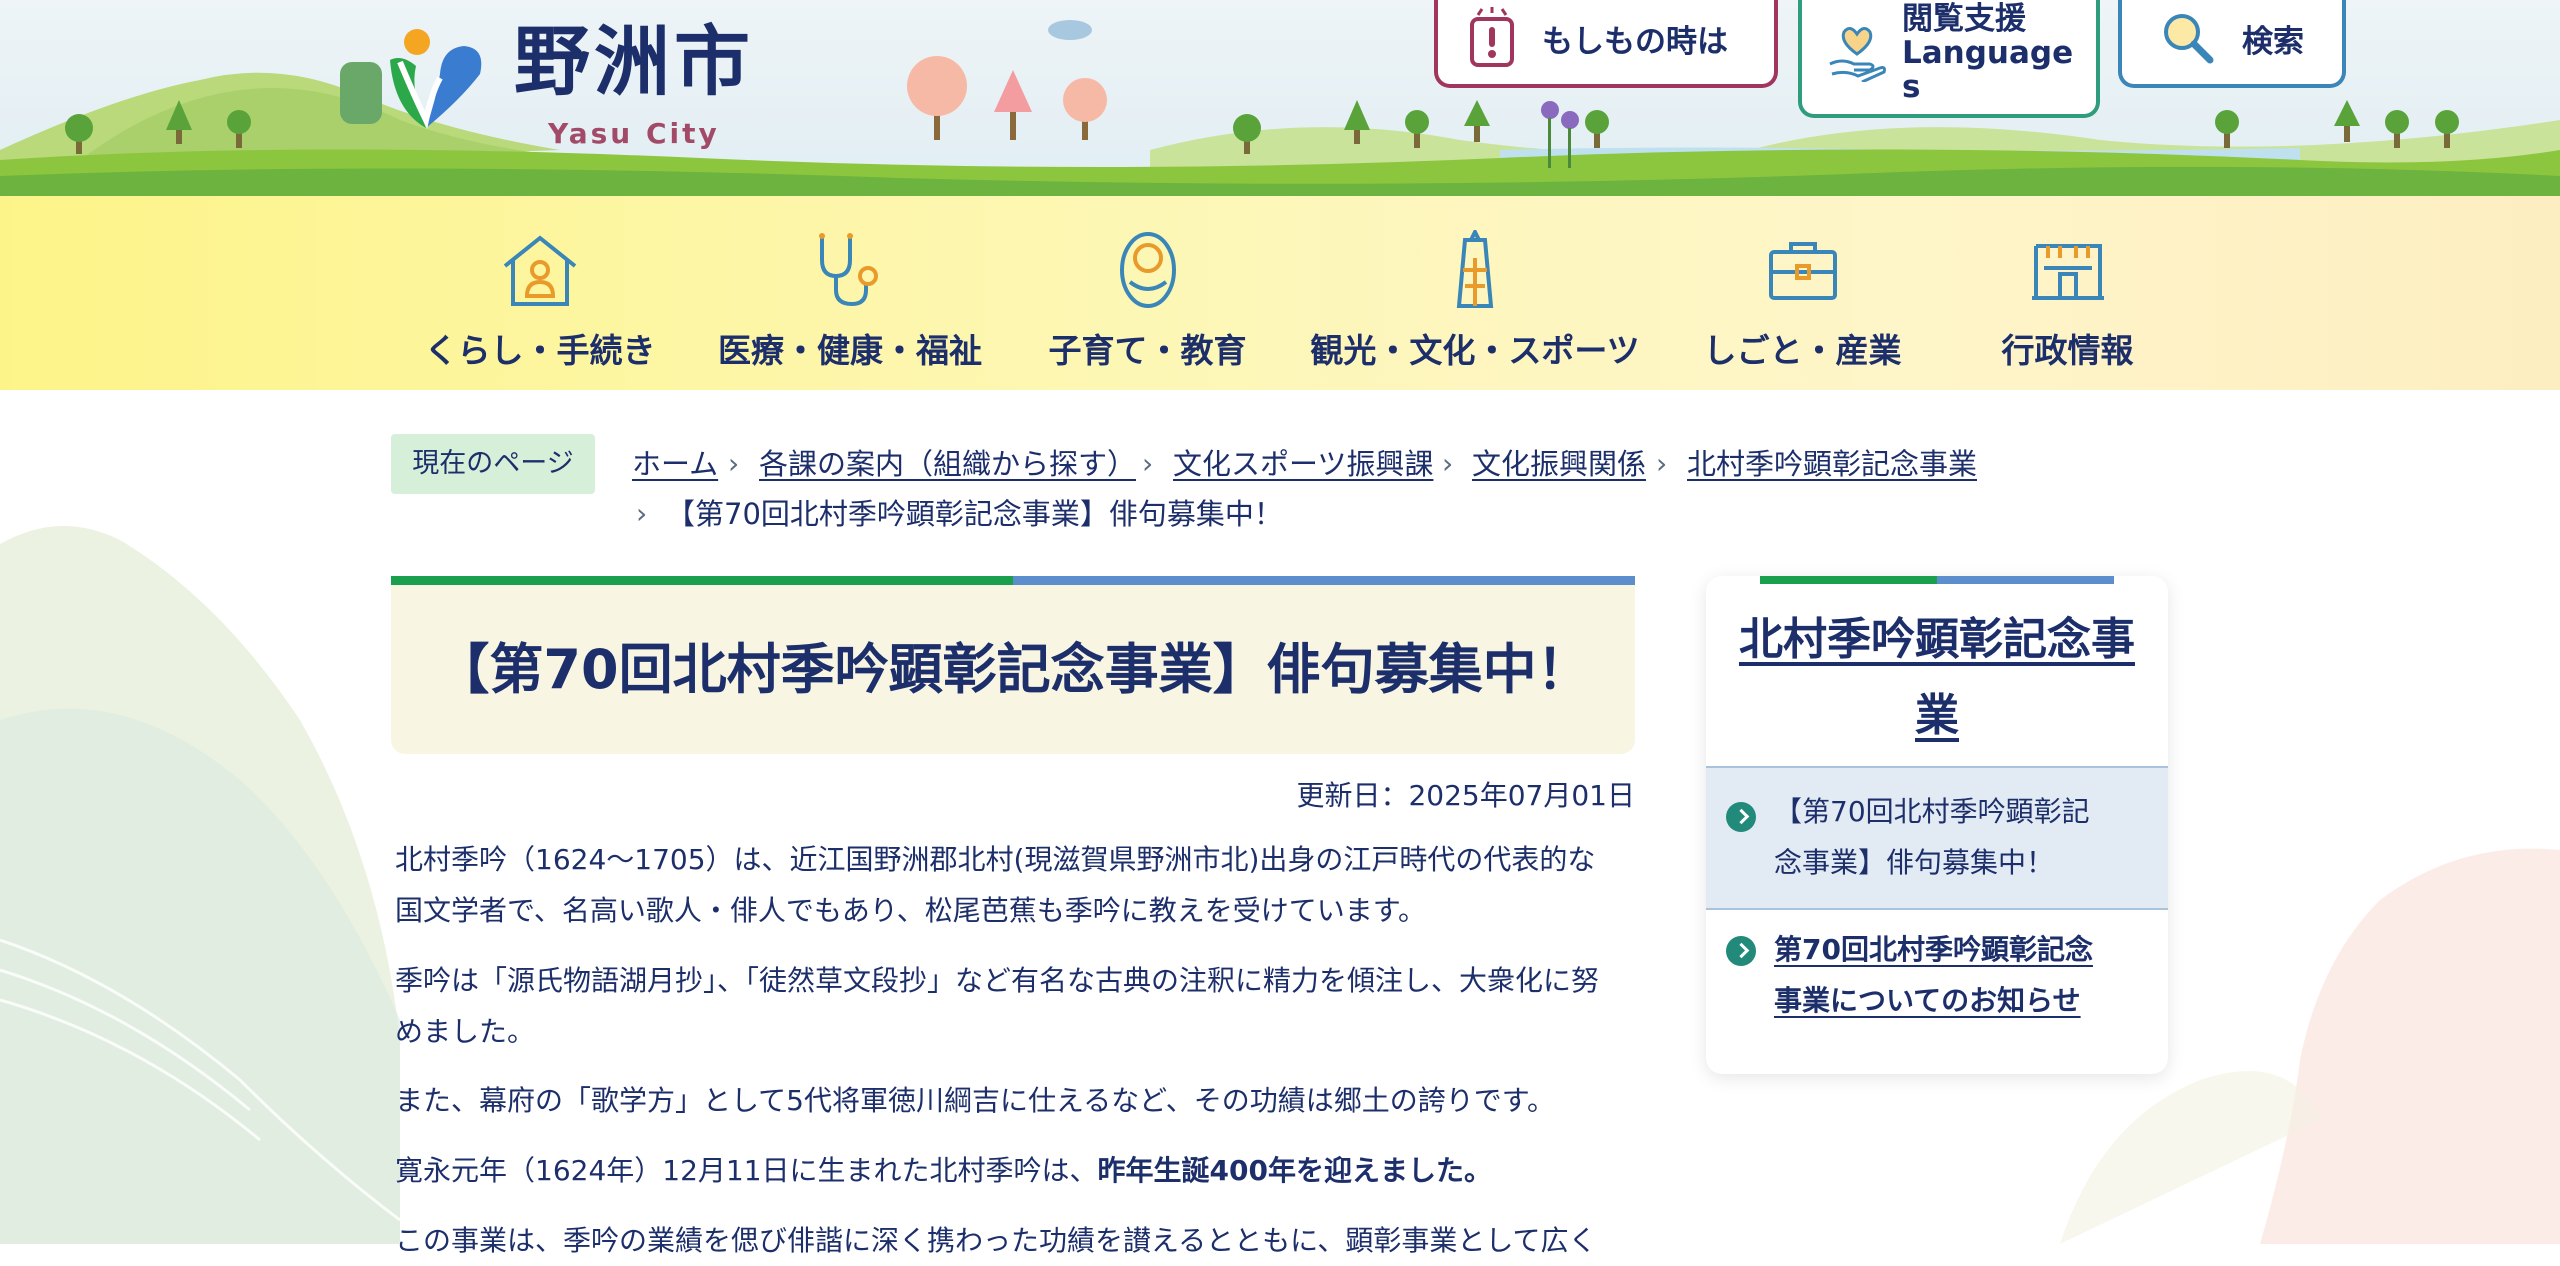 The image size is (2560, 1266). What do you see at coordinates (1492, 37) in the screenshot?
I see `exclamation-icon` at bounding box center [1492, 37].